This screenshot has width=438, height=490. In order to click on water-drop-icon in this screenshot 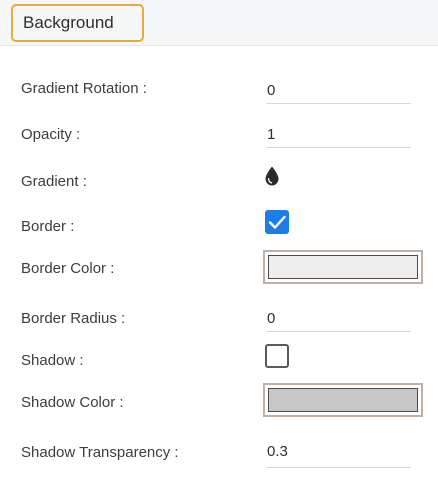, I will do `click(272, 176)`.